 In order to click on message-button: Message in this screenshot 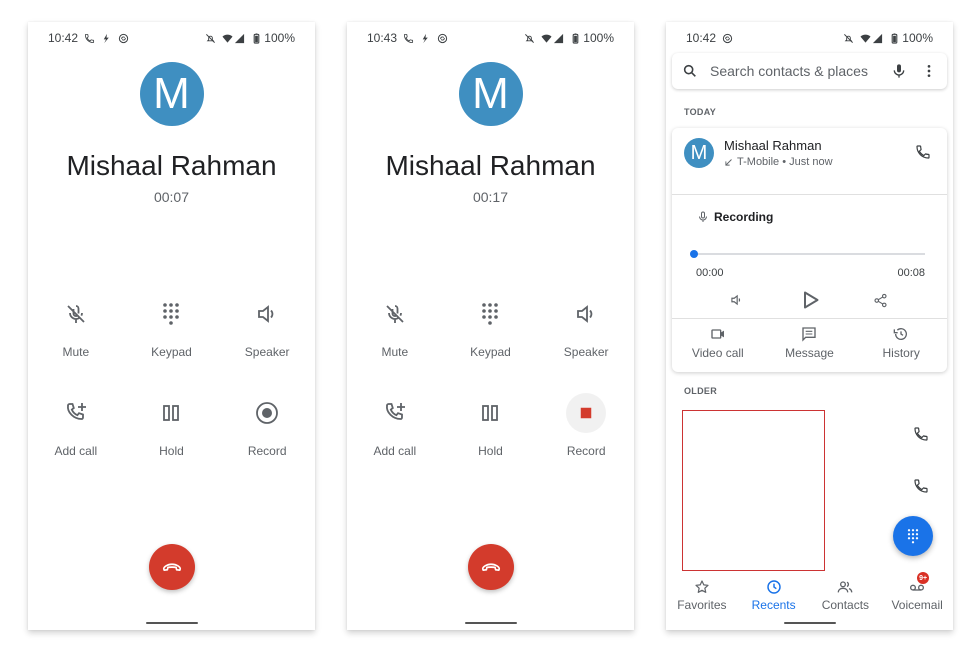, I will do `click(810, 343)`.